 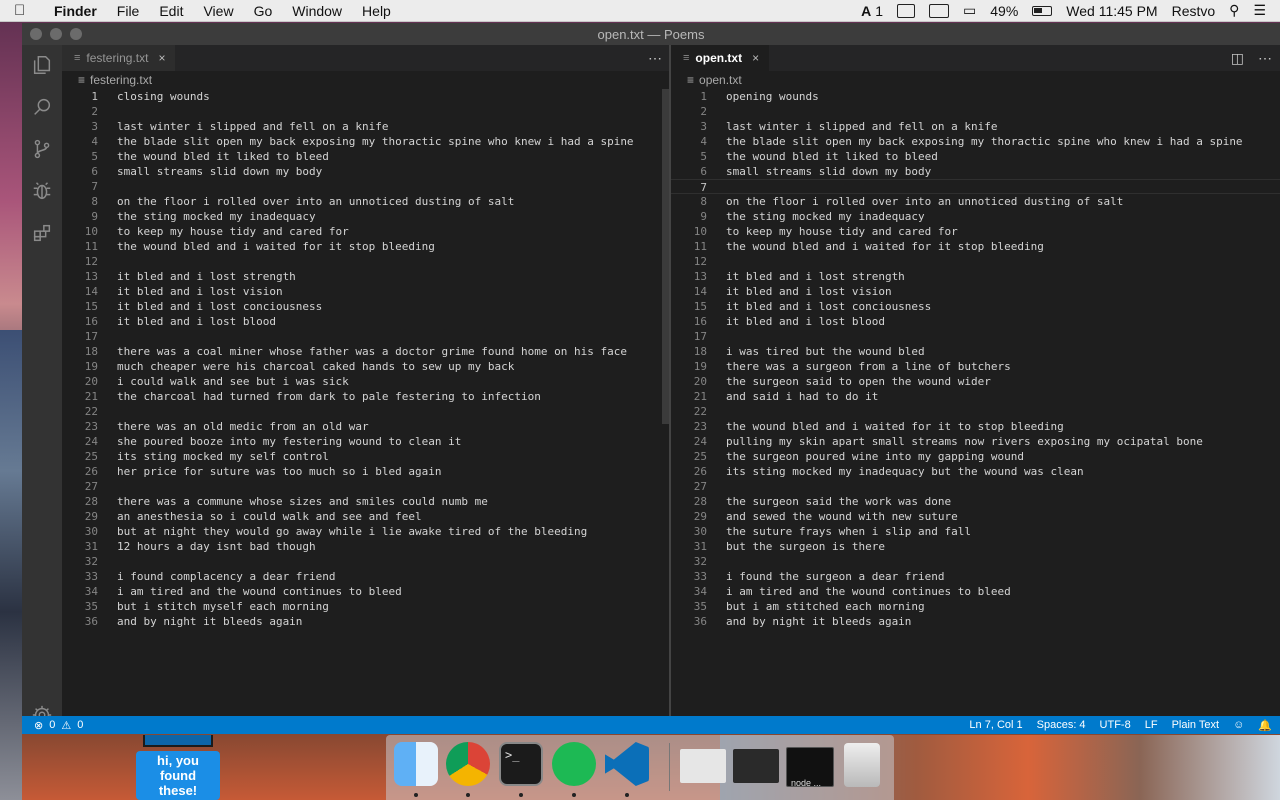 What do you see at coordinates (36, 34) in the screenshot?
I see `close-window-button` at bounding box center [36, 34].